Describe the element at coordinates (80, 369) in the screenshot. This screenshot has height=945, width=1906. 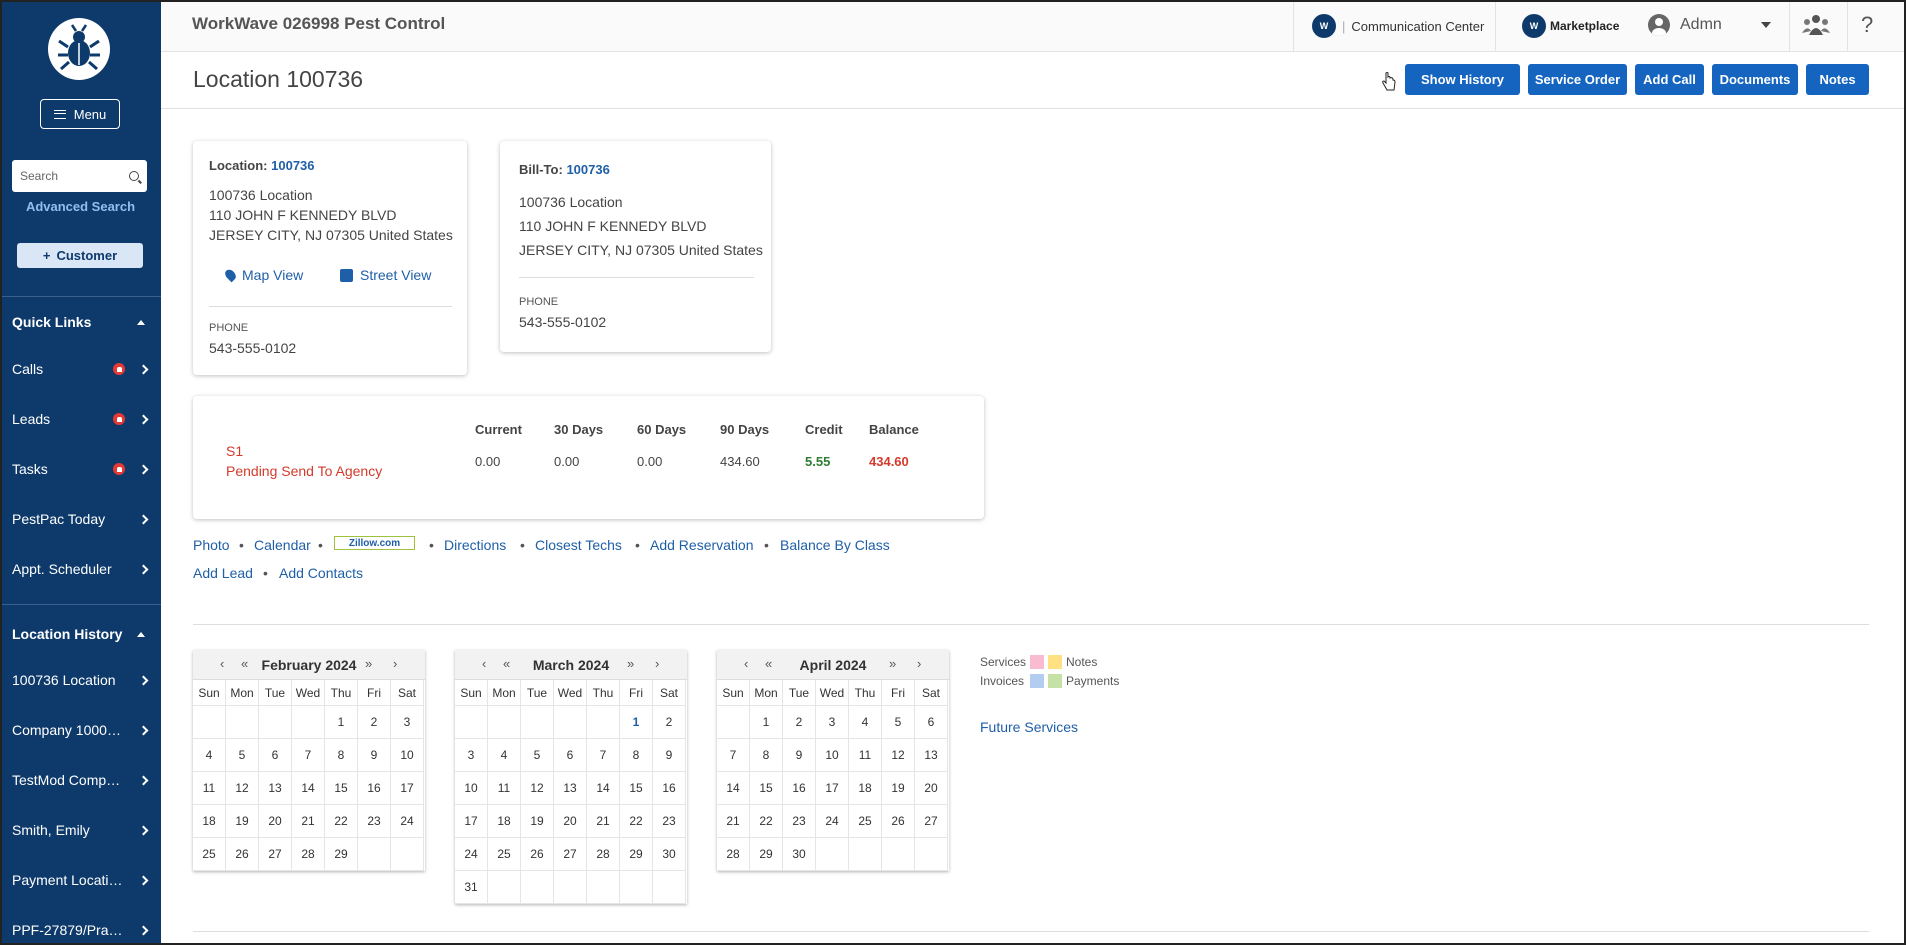
I see `sidebar-item-calls: Calls` at that location.